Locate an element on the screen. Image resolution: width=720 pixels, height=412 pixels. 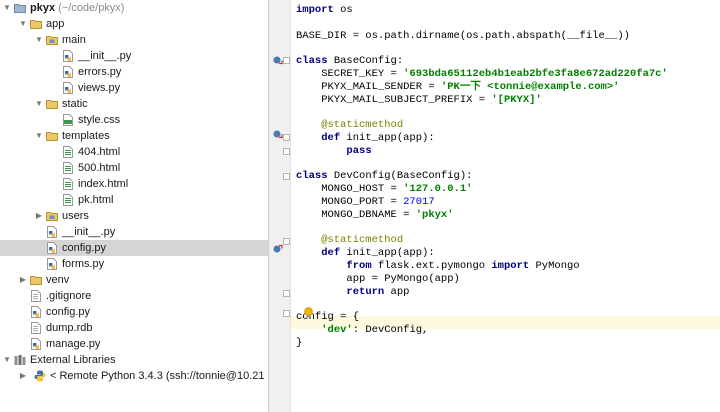
text-file-icon is located at coordinates (36, 296).